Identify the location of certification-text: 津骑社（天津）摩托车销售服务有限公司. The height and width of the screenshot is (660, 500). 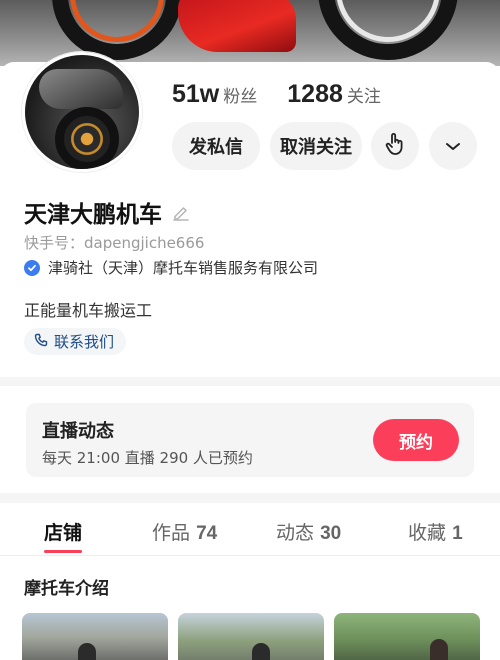
(183, 268).